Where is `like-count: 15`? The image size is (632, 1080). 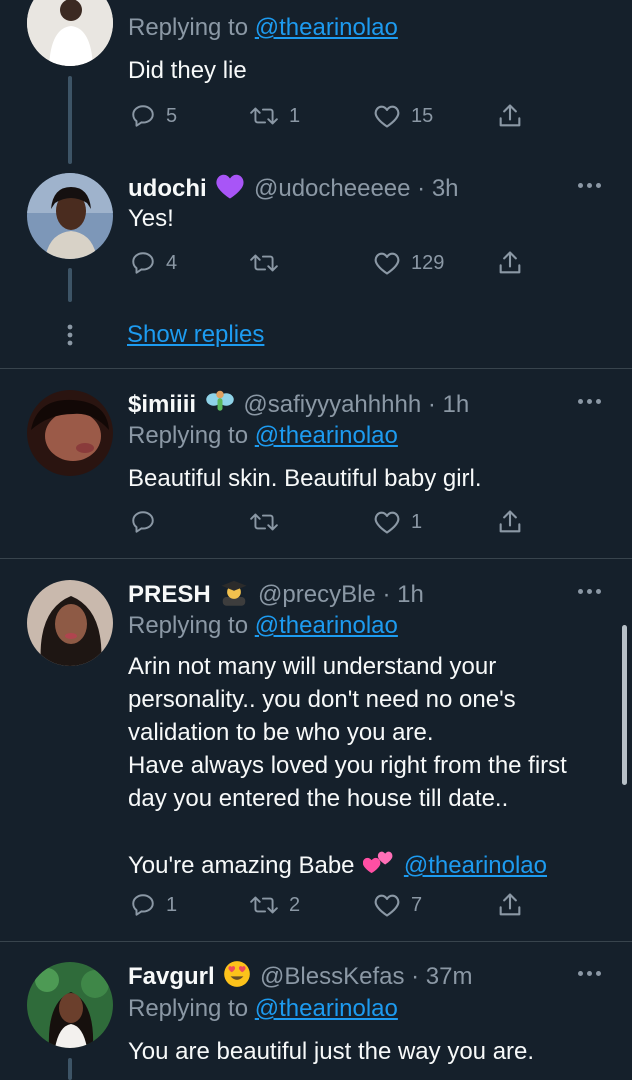 like-count: 15 is located at coordinates (422, 115).